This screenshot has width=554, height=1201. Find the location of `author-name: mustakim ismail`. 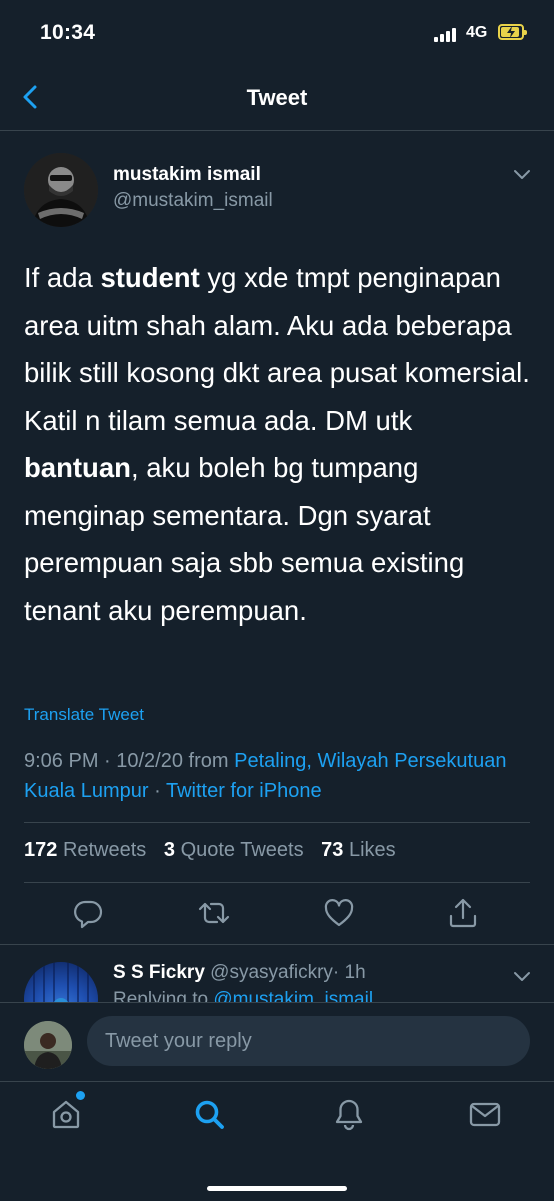

author-name: mustakim ismail is located at coordinates (187, 175).